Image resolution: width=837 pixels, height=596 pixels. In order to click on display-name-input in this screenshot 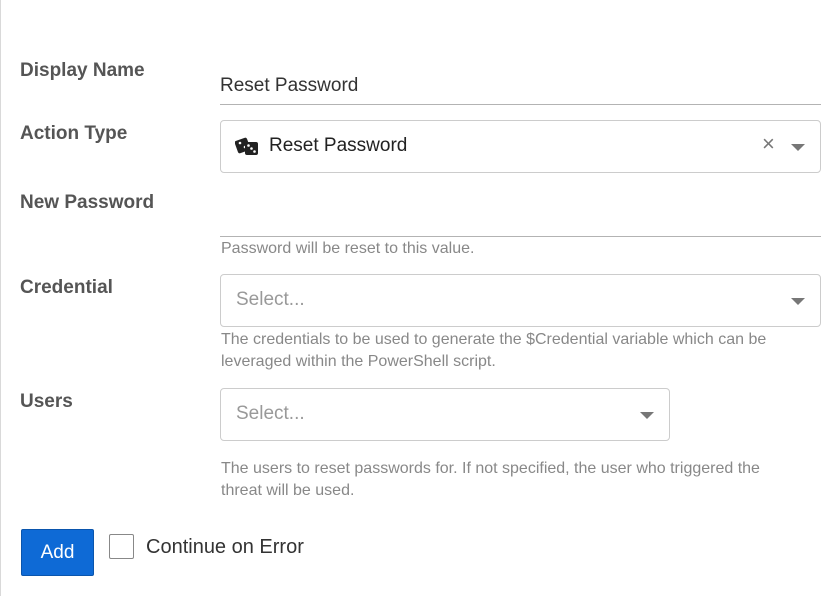, I will do `click(520, 86)`.